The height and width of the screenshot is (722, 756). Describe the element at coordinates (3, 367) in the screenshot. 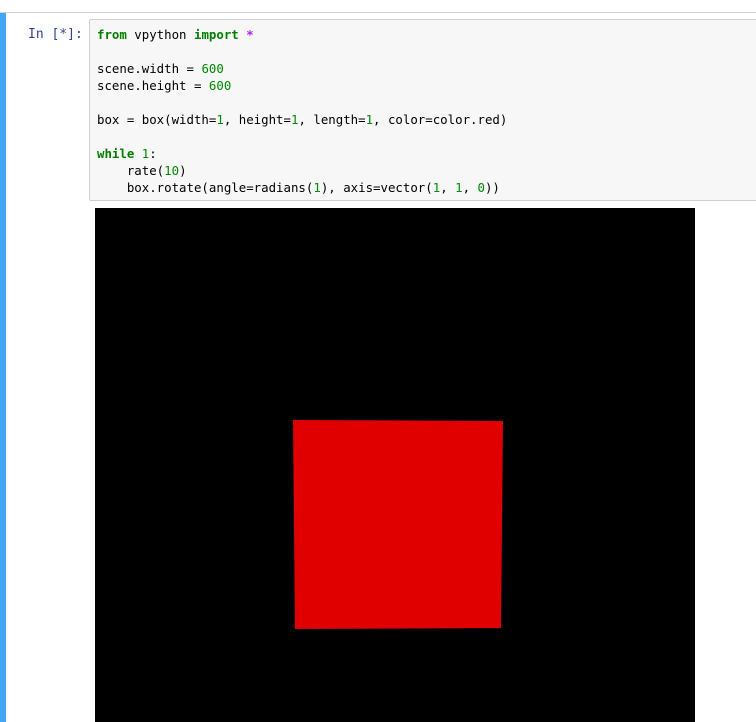

I see `cell-selection-bar` at that location.